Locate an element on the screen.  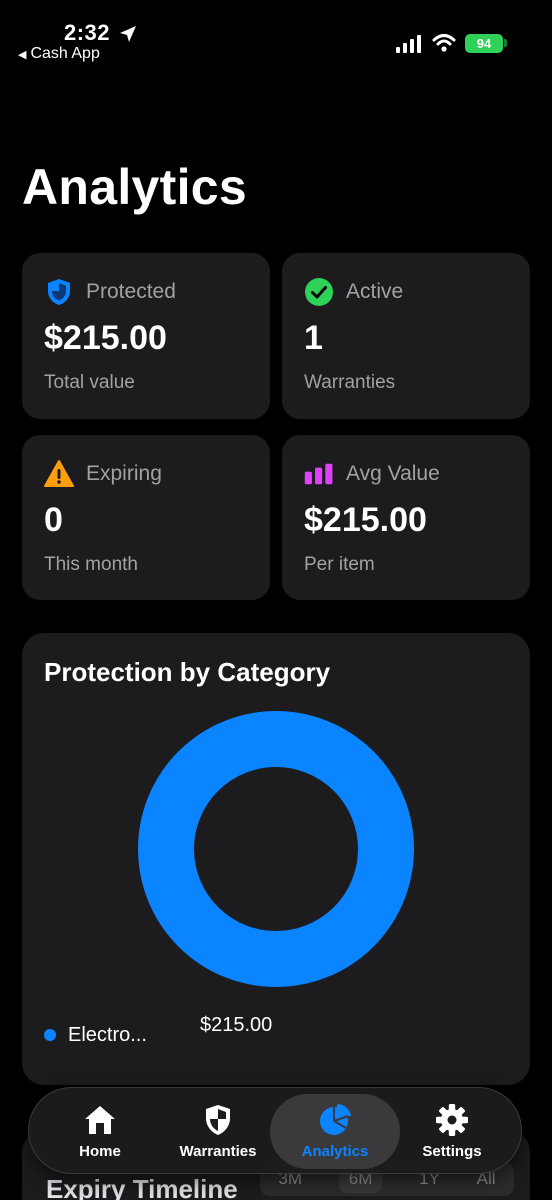
protected-label: Protected is located at coordinates (131, 291).